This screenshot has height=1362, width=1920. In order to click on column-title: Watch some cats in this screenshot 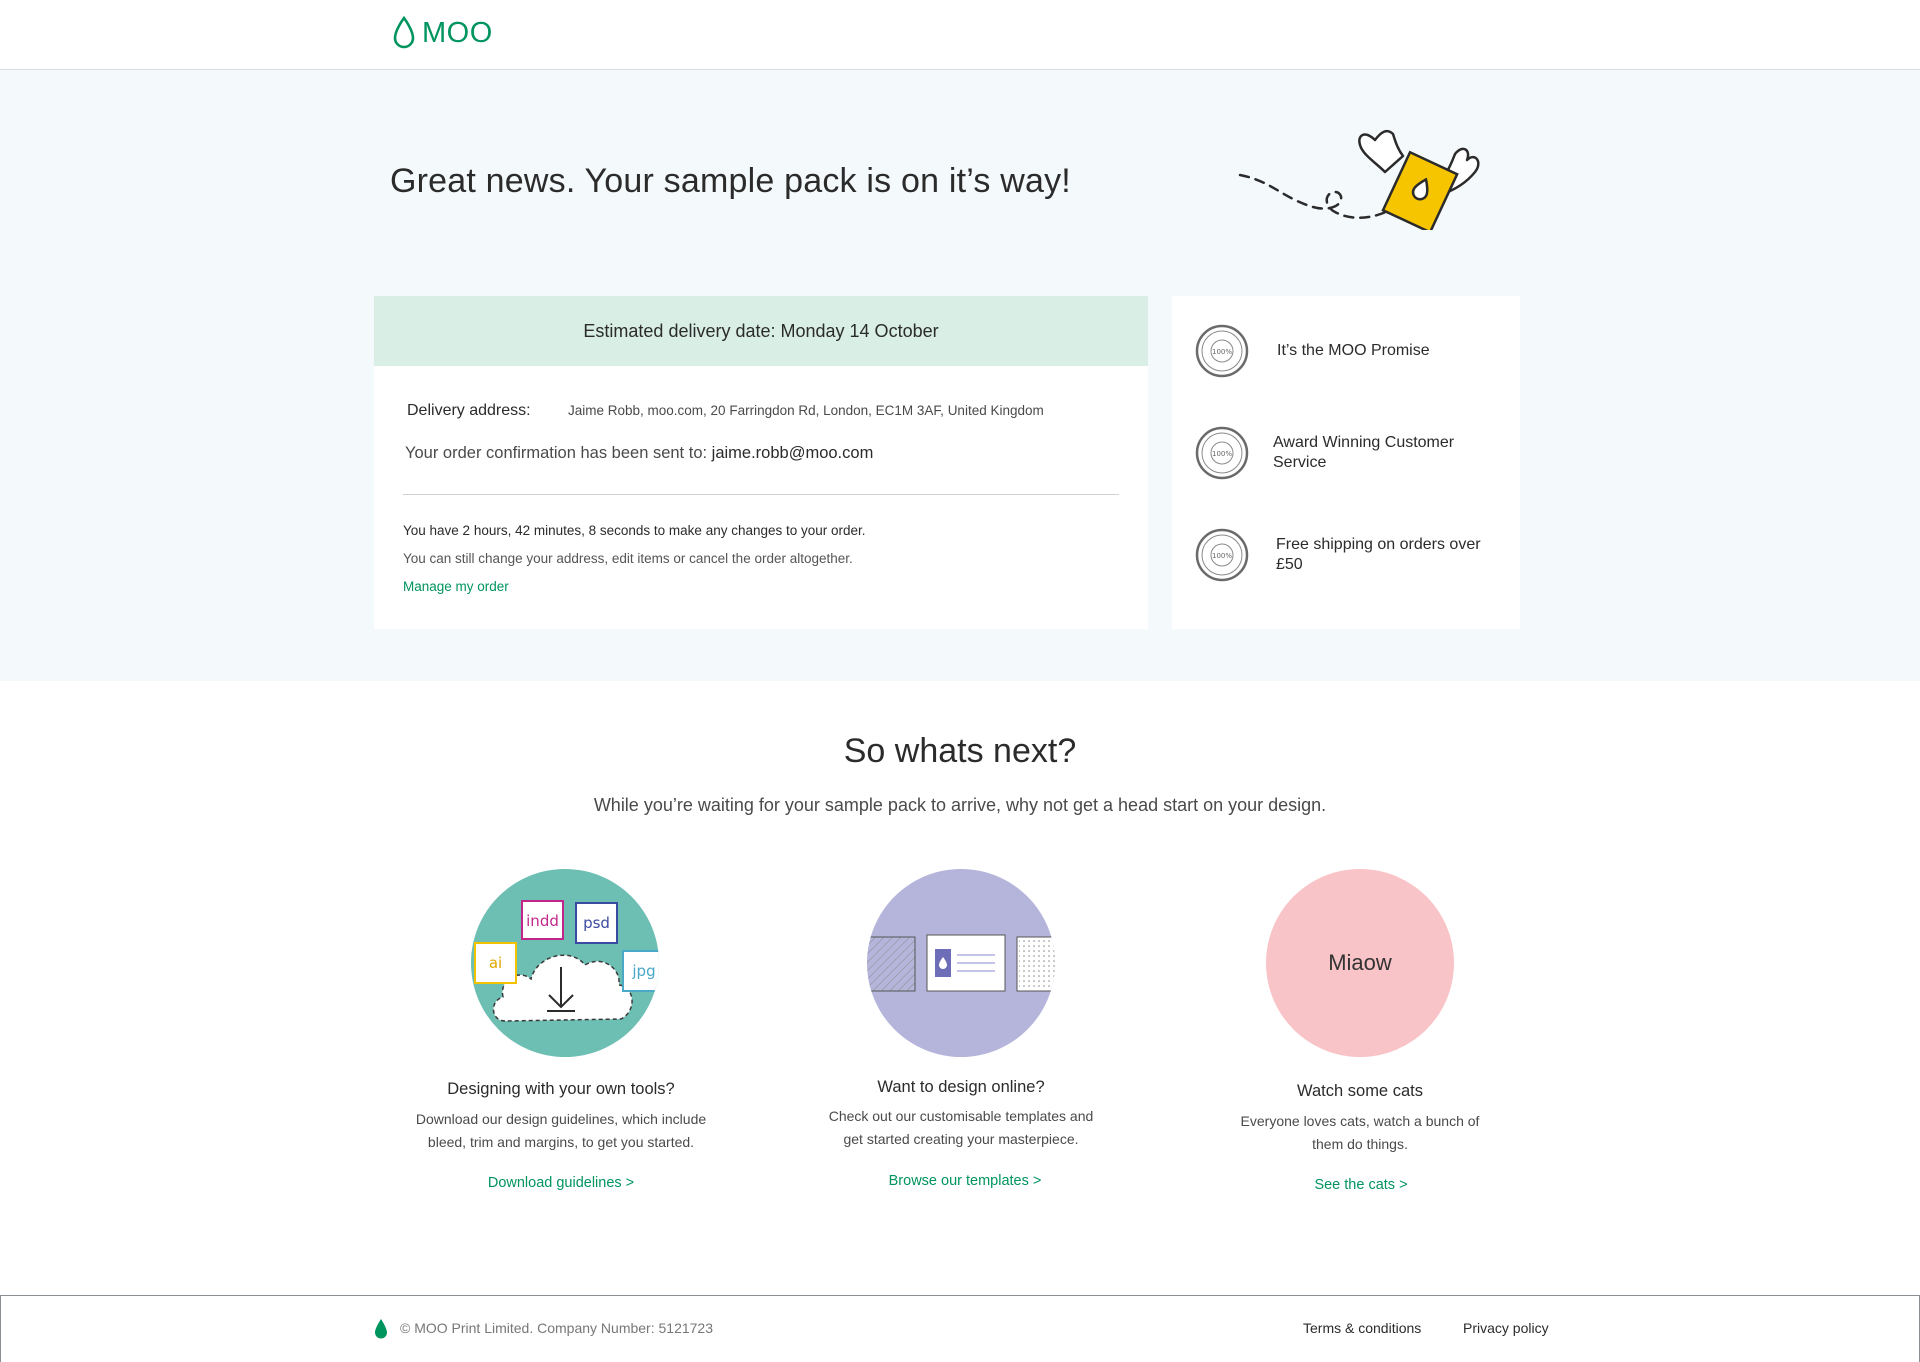, I will do `click(1360, 1091)`.